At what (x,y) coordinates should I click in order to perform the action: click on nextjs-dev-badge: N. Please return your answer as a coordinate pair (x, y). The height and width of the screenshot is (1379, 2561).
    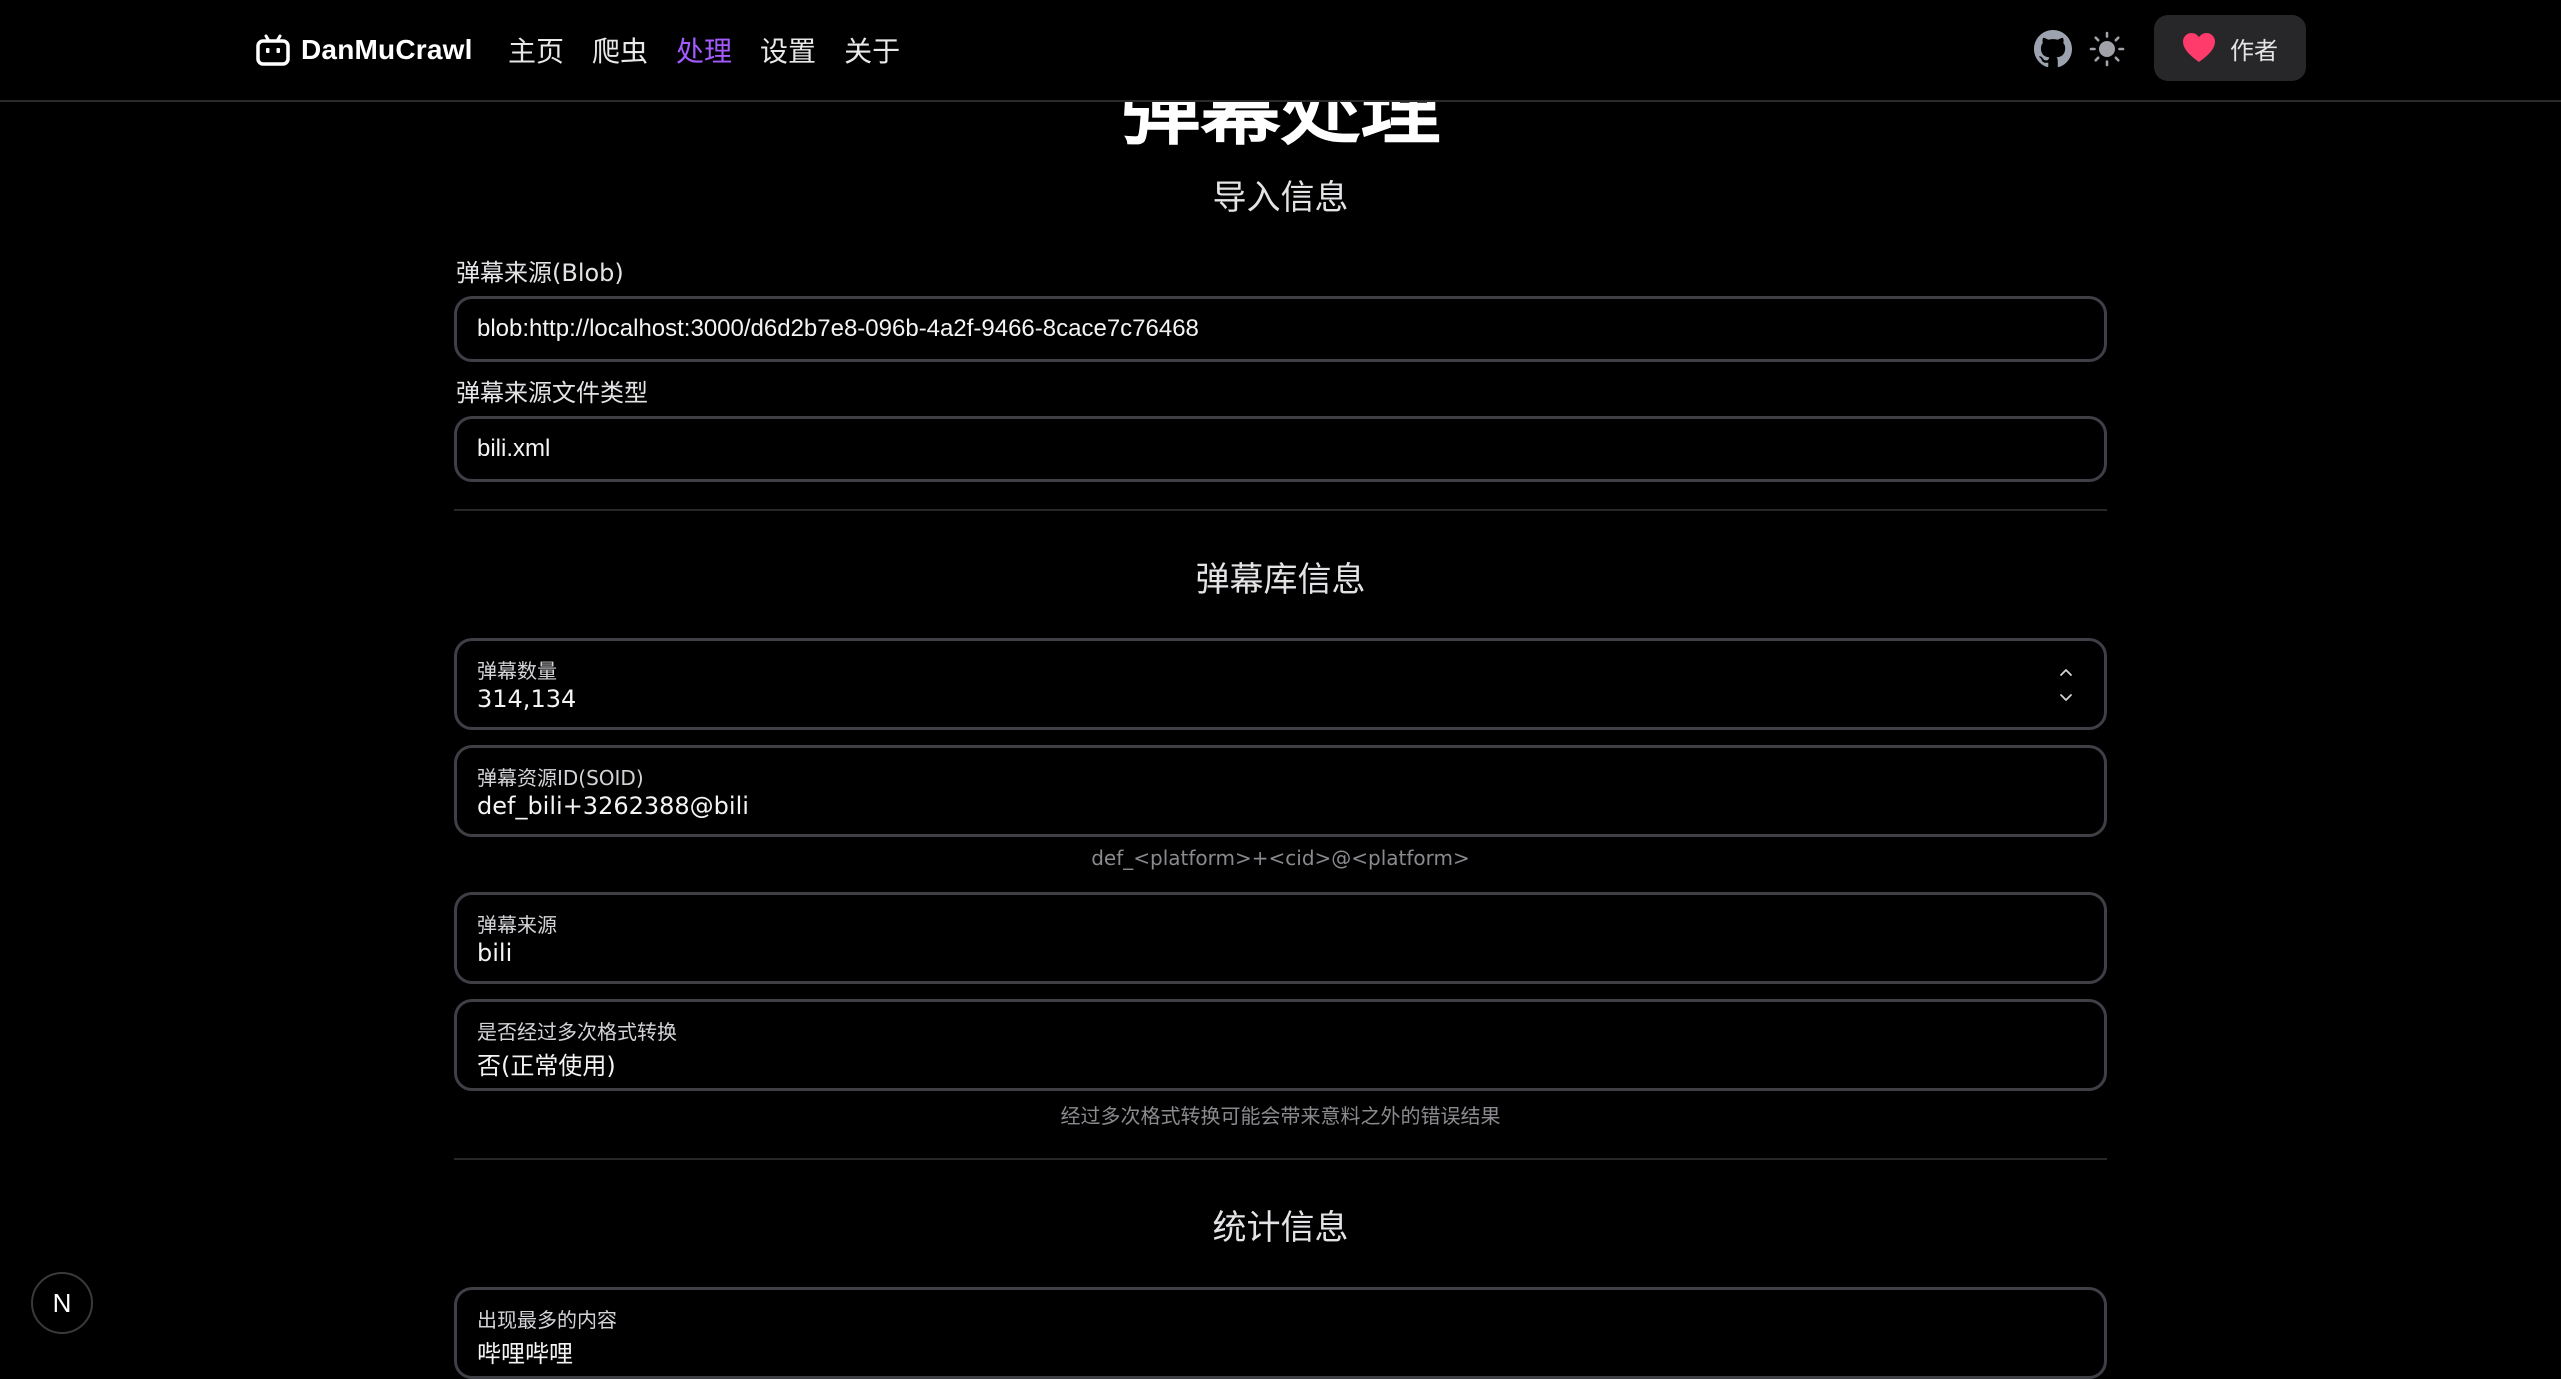
    Looking at the image, I should click on (62, 1303).